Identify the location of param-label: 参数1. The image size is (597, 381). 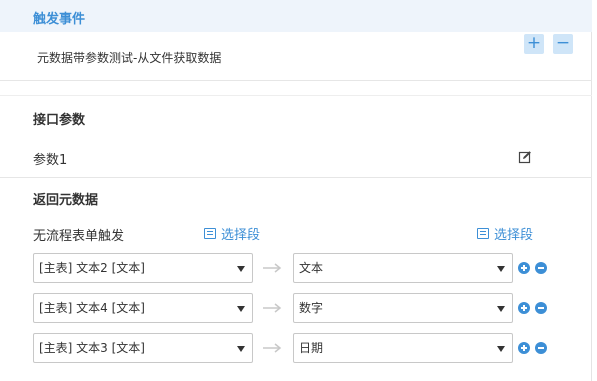
(50, 160).